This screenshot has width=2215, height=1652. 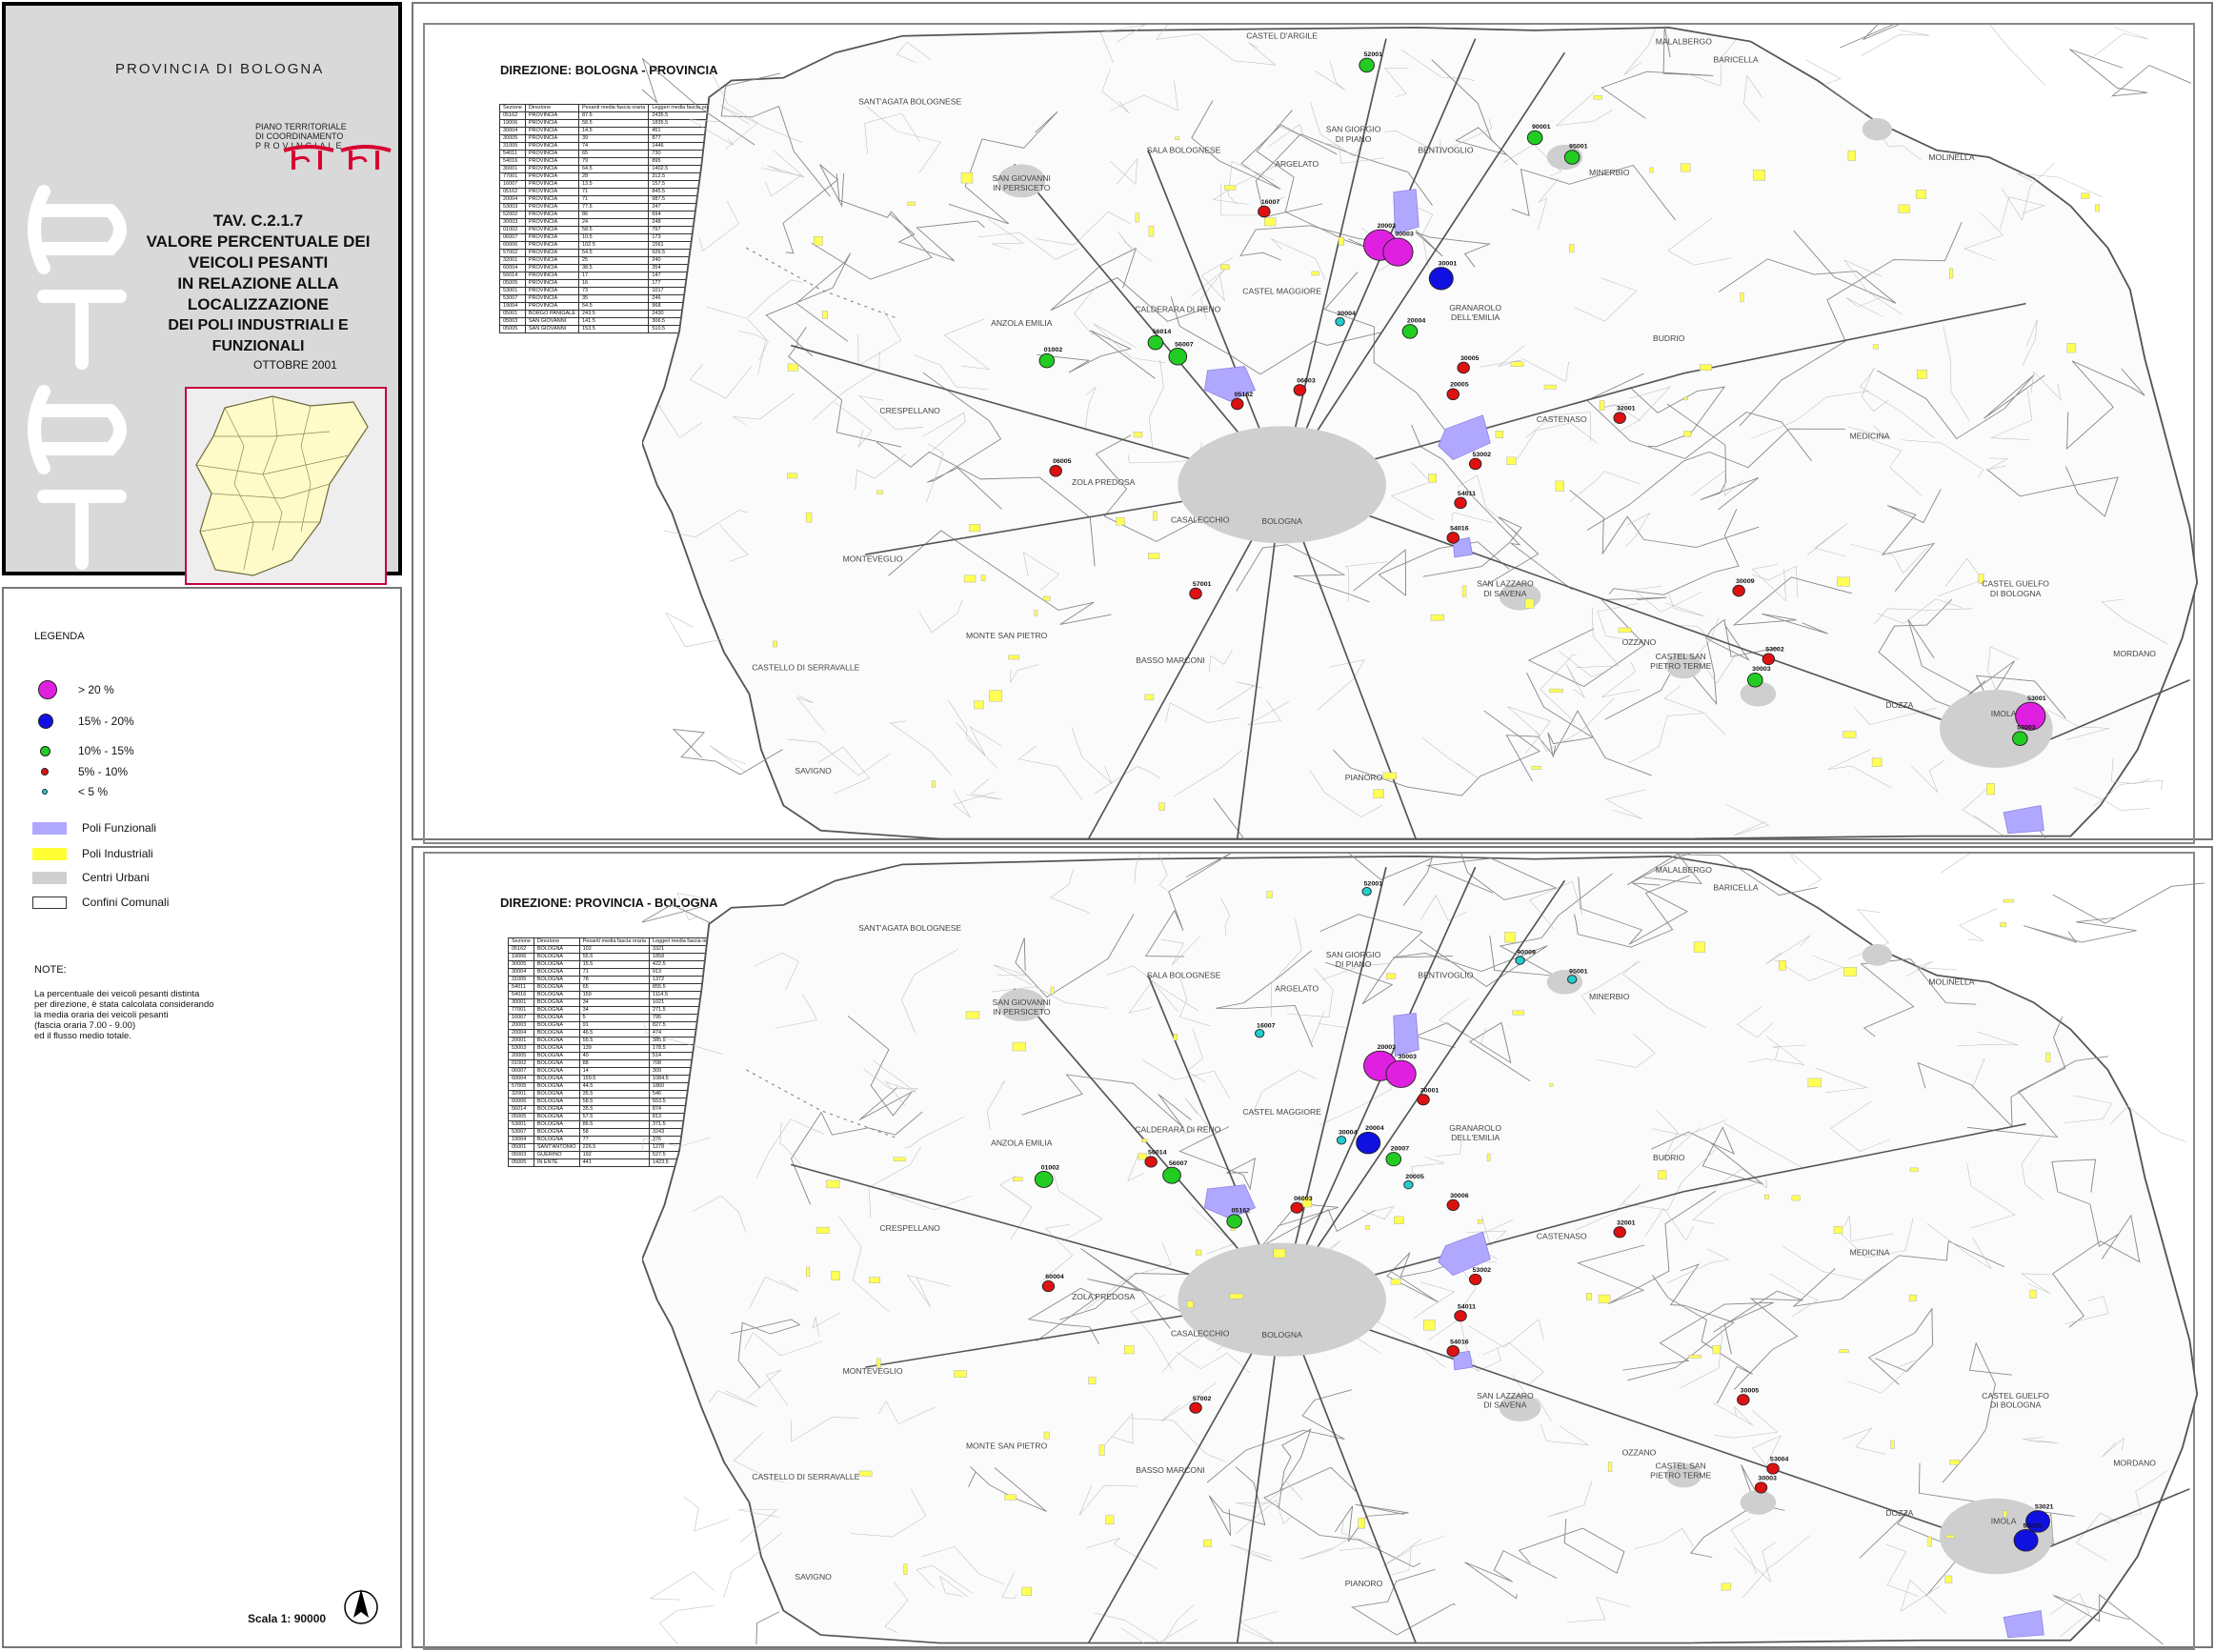 I want to click on title-line-6: DEI POLI INDUSTRIALI E FUNZIONALI, so click(x=258, y=335).